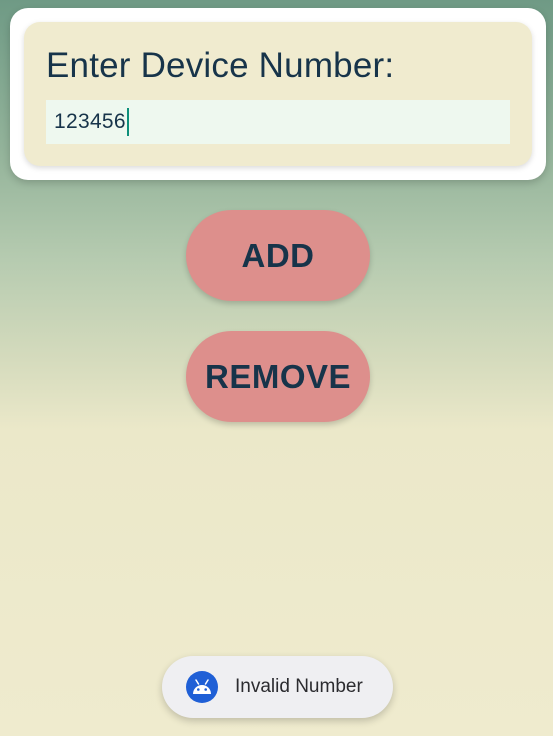 Image resolution: width=553 pixels, height=736 pixels. Describe the element at coordinates (278, 122) in the screenshot. I see `device-number-input: 123456` at that location.